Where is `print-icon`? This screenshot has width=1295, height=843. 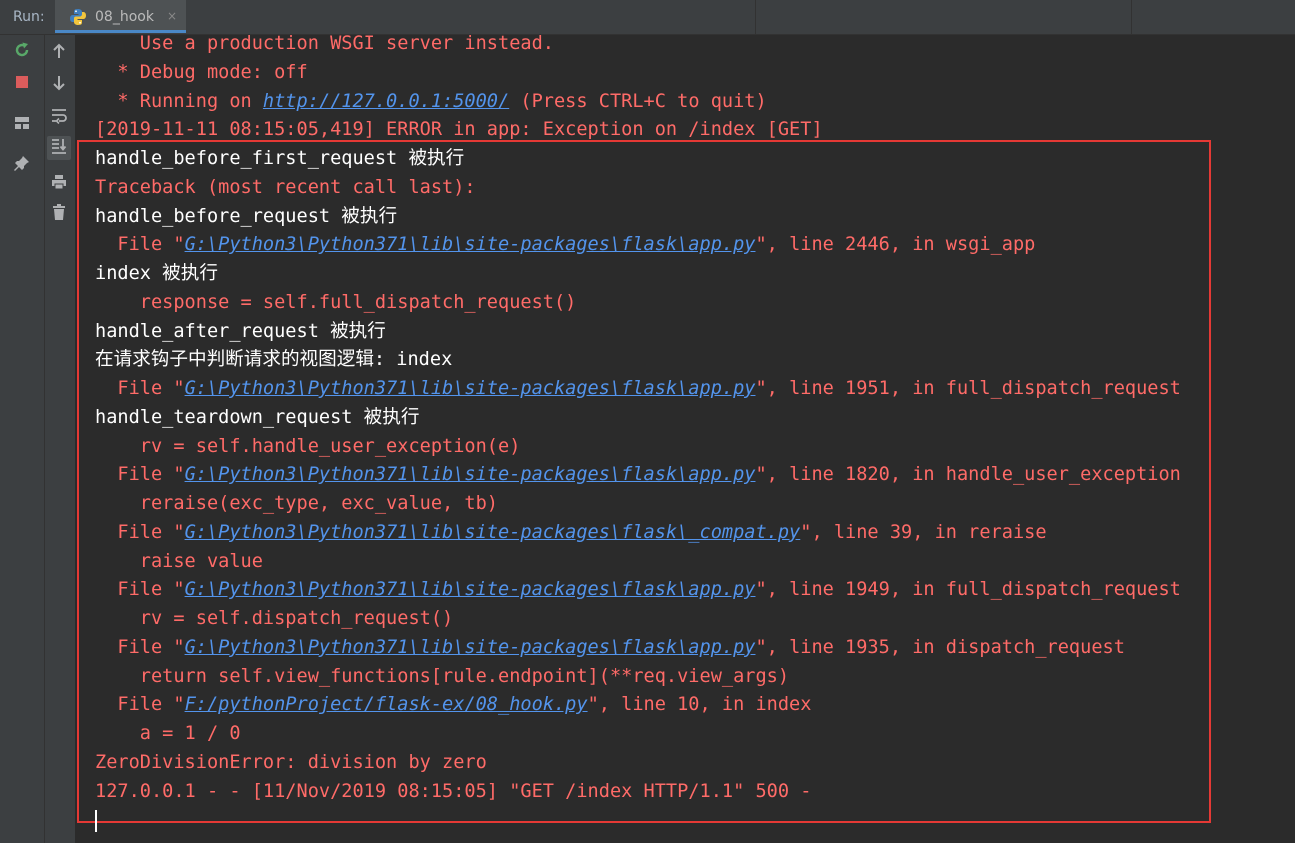 print-icon is located at coordinates (59, 184).